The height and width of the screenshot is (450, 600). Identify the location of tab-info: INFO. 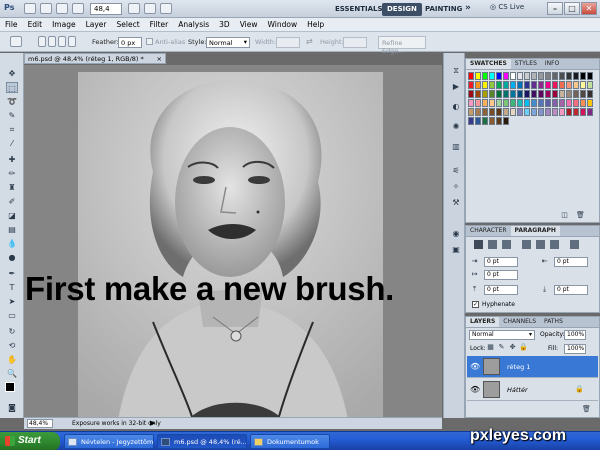
(552, 64).